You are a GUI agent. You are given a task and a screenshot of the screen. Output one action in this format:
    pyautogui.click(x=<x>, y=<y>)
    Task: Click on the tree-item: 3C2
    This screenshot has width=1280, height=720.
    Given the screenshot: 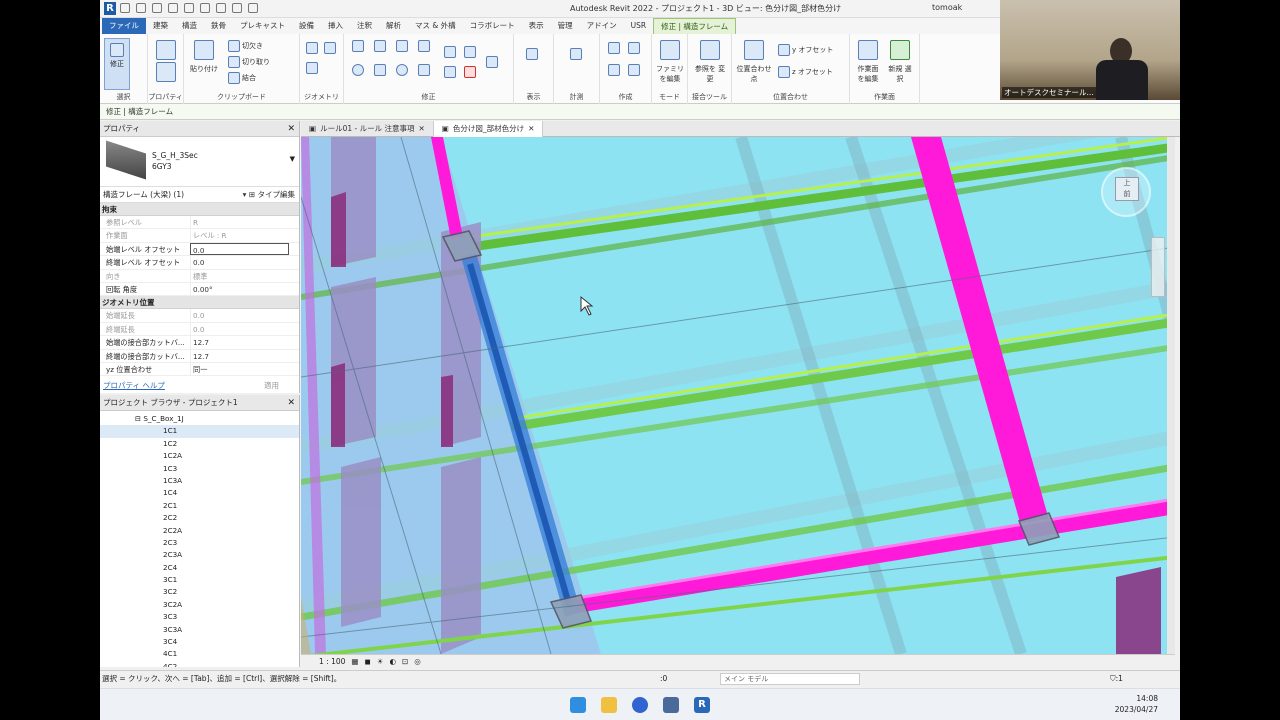 What is the action you would take?
    pyautogui.click(x=199, y=592)
    